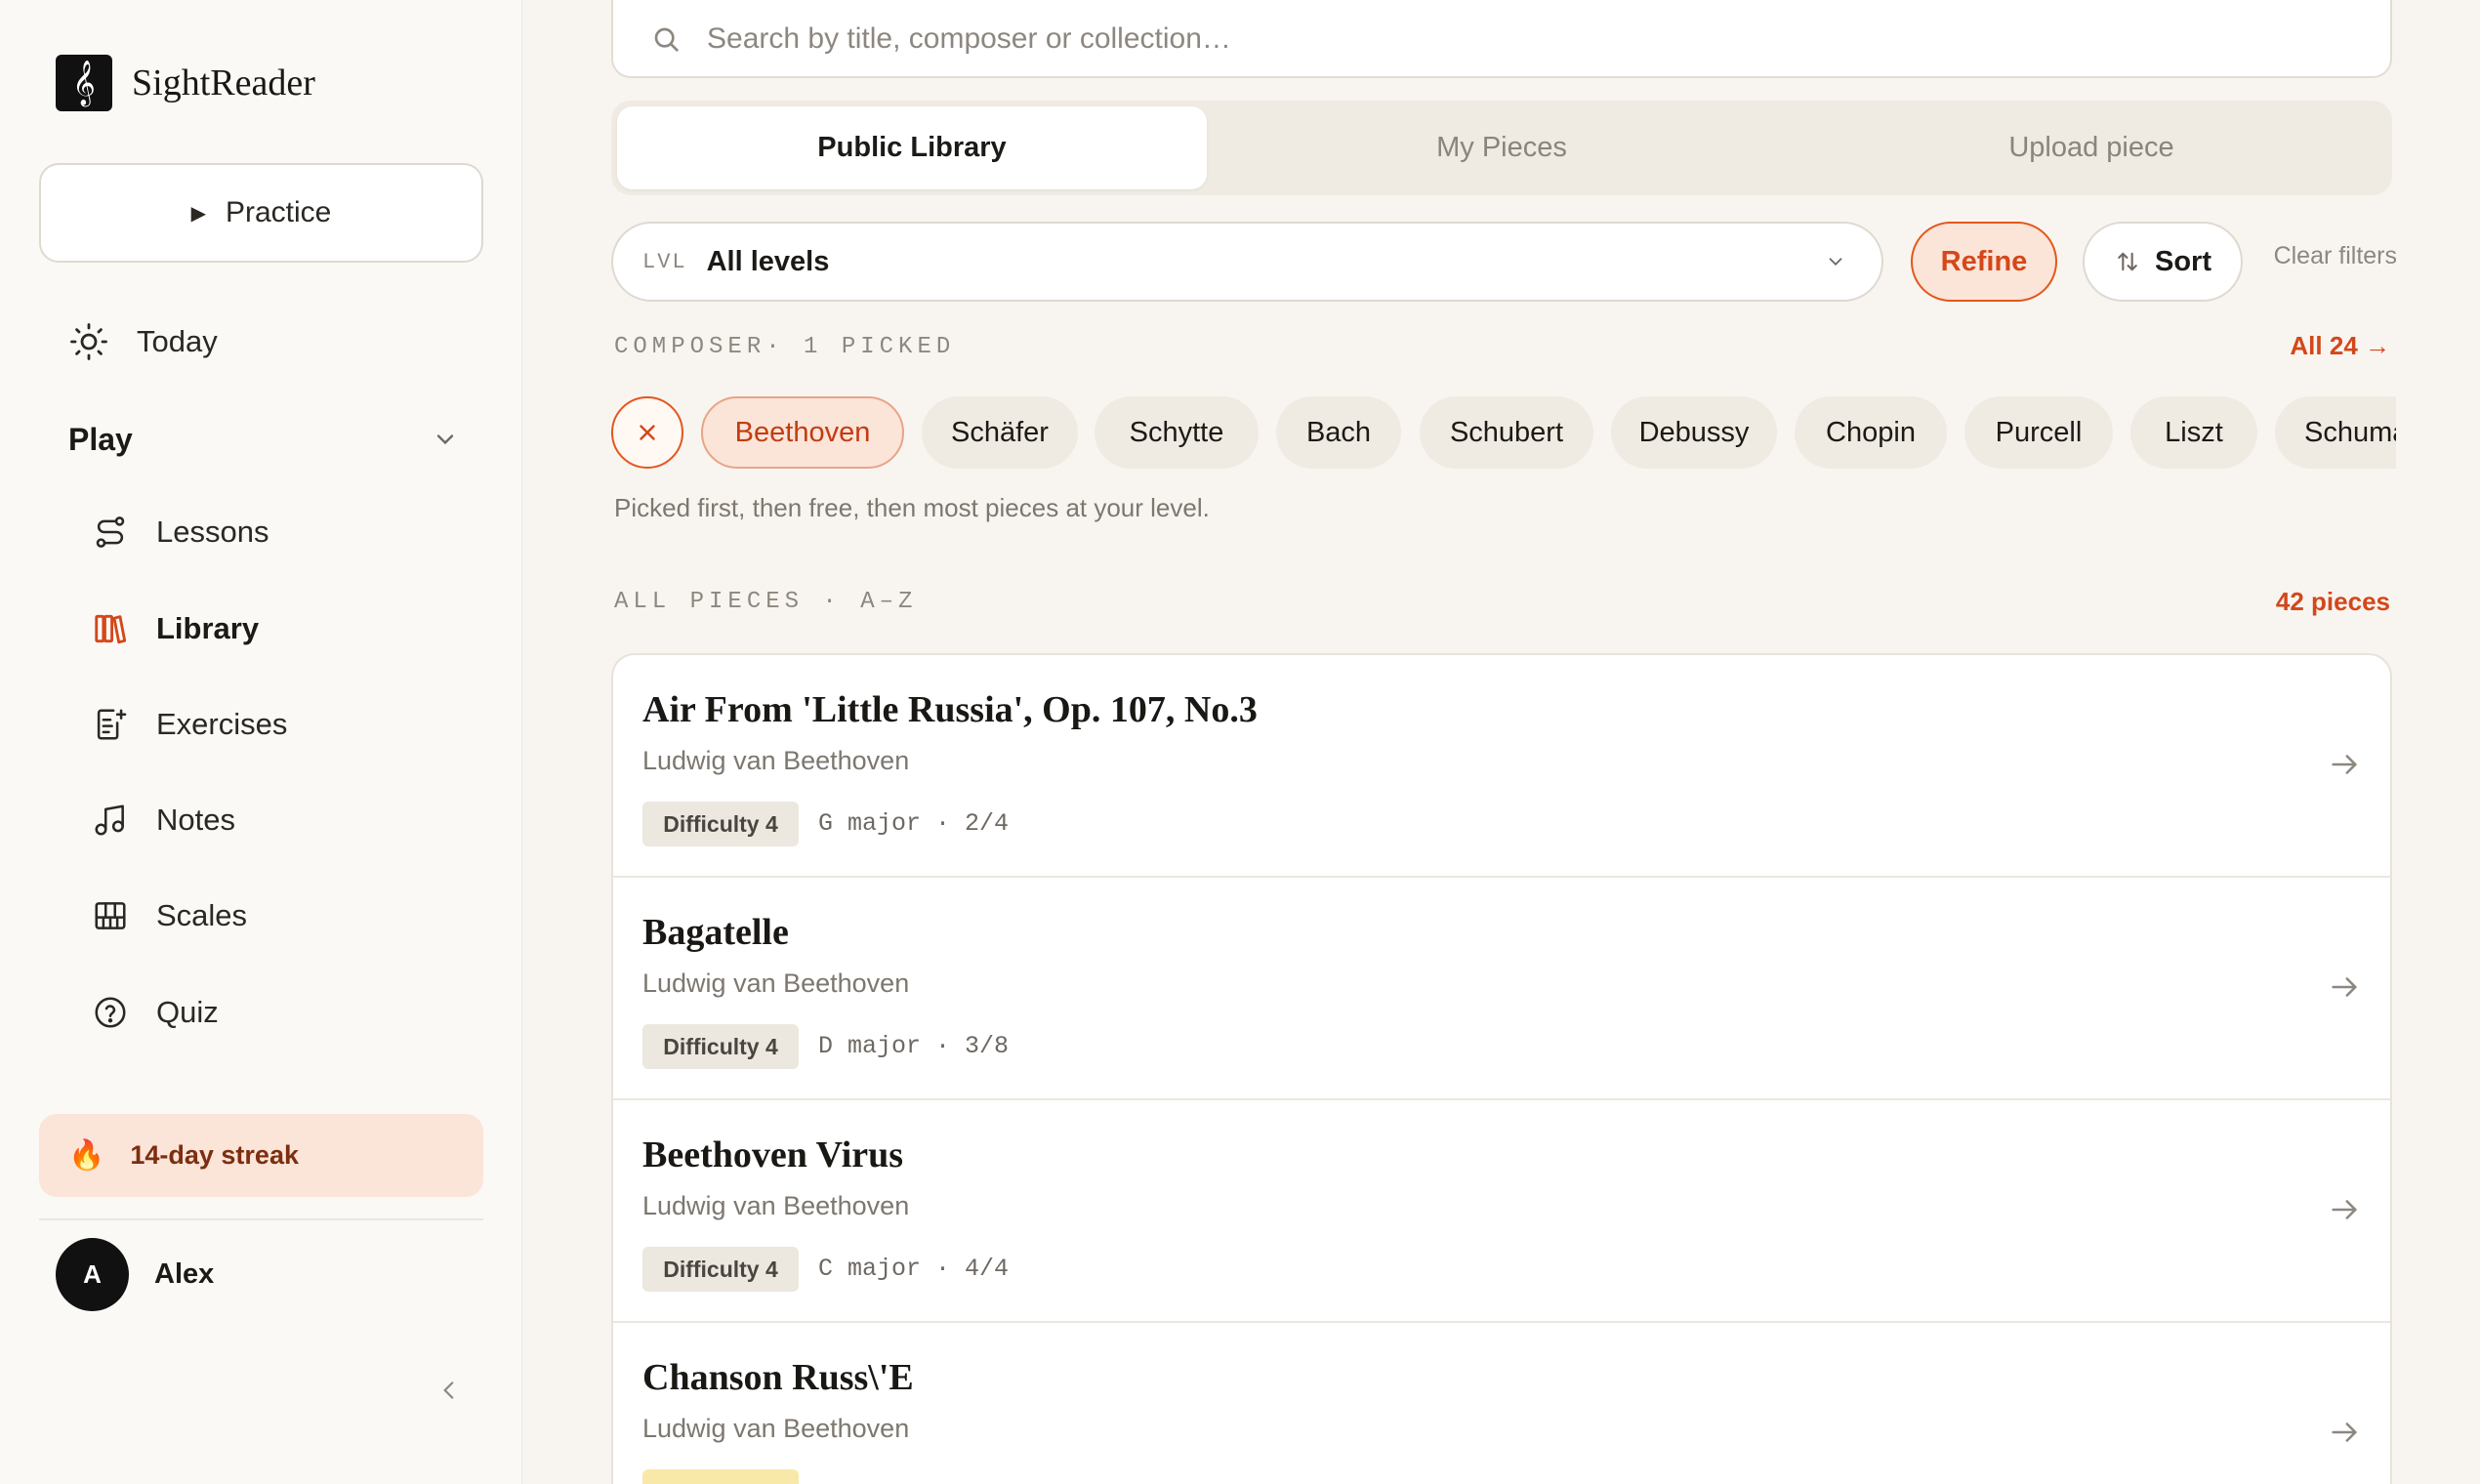 The height and width of the screenshot is (1484, 2480). Describe the element at coordinates (287, 532) in the screenshot. I see `sidebar-item-lessons: Lessons` at that location.